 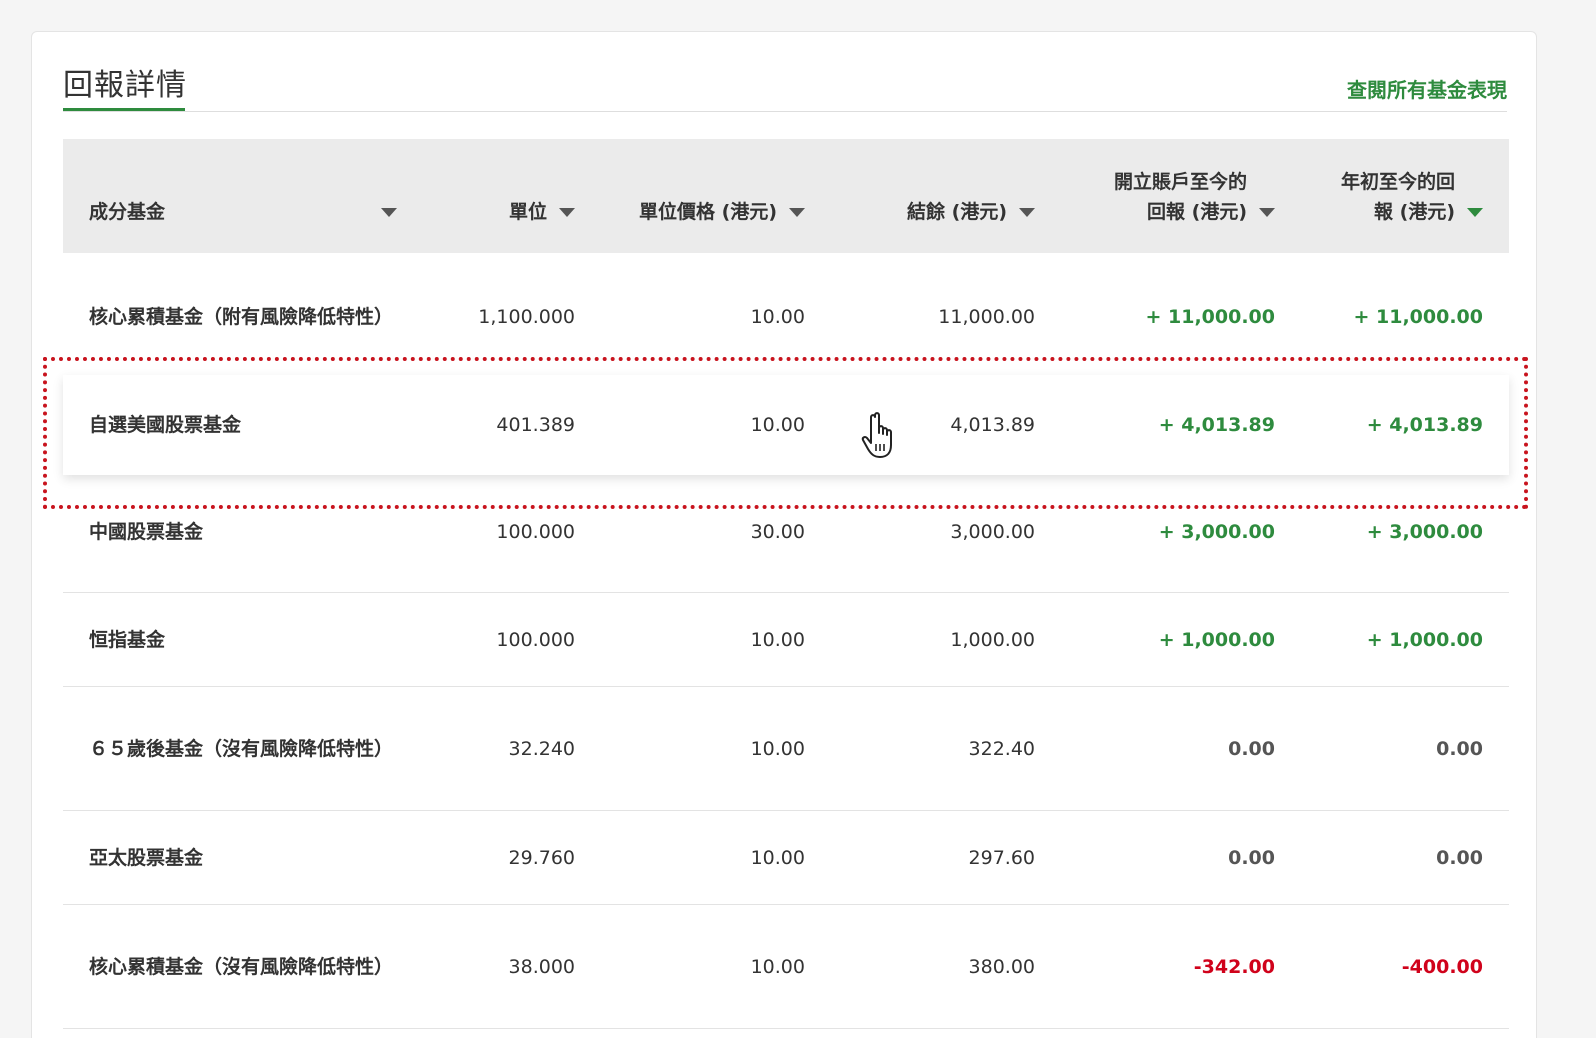 I want to click on units-value: 32.240, so click(x=541, y=748).